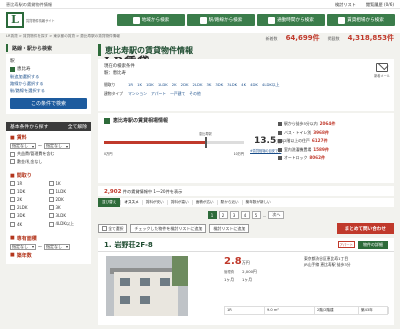  What do you see at coordinates (57, 246) in the screenshot?
I see `area-max-select: 指定なし ▾` at bounding box center [57, 246].